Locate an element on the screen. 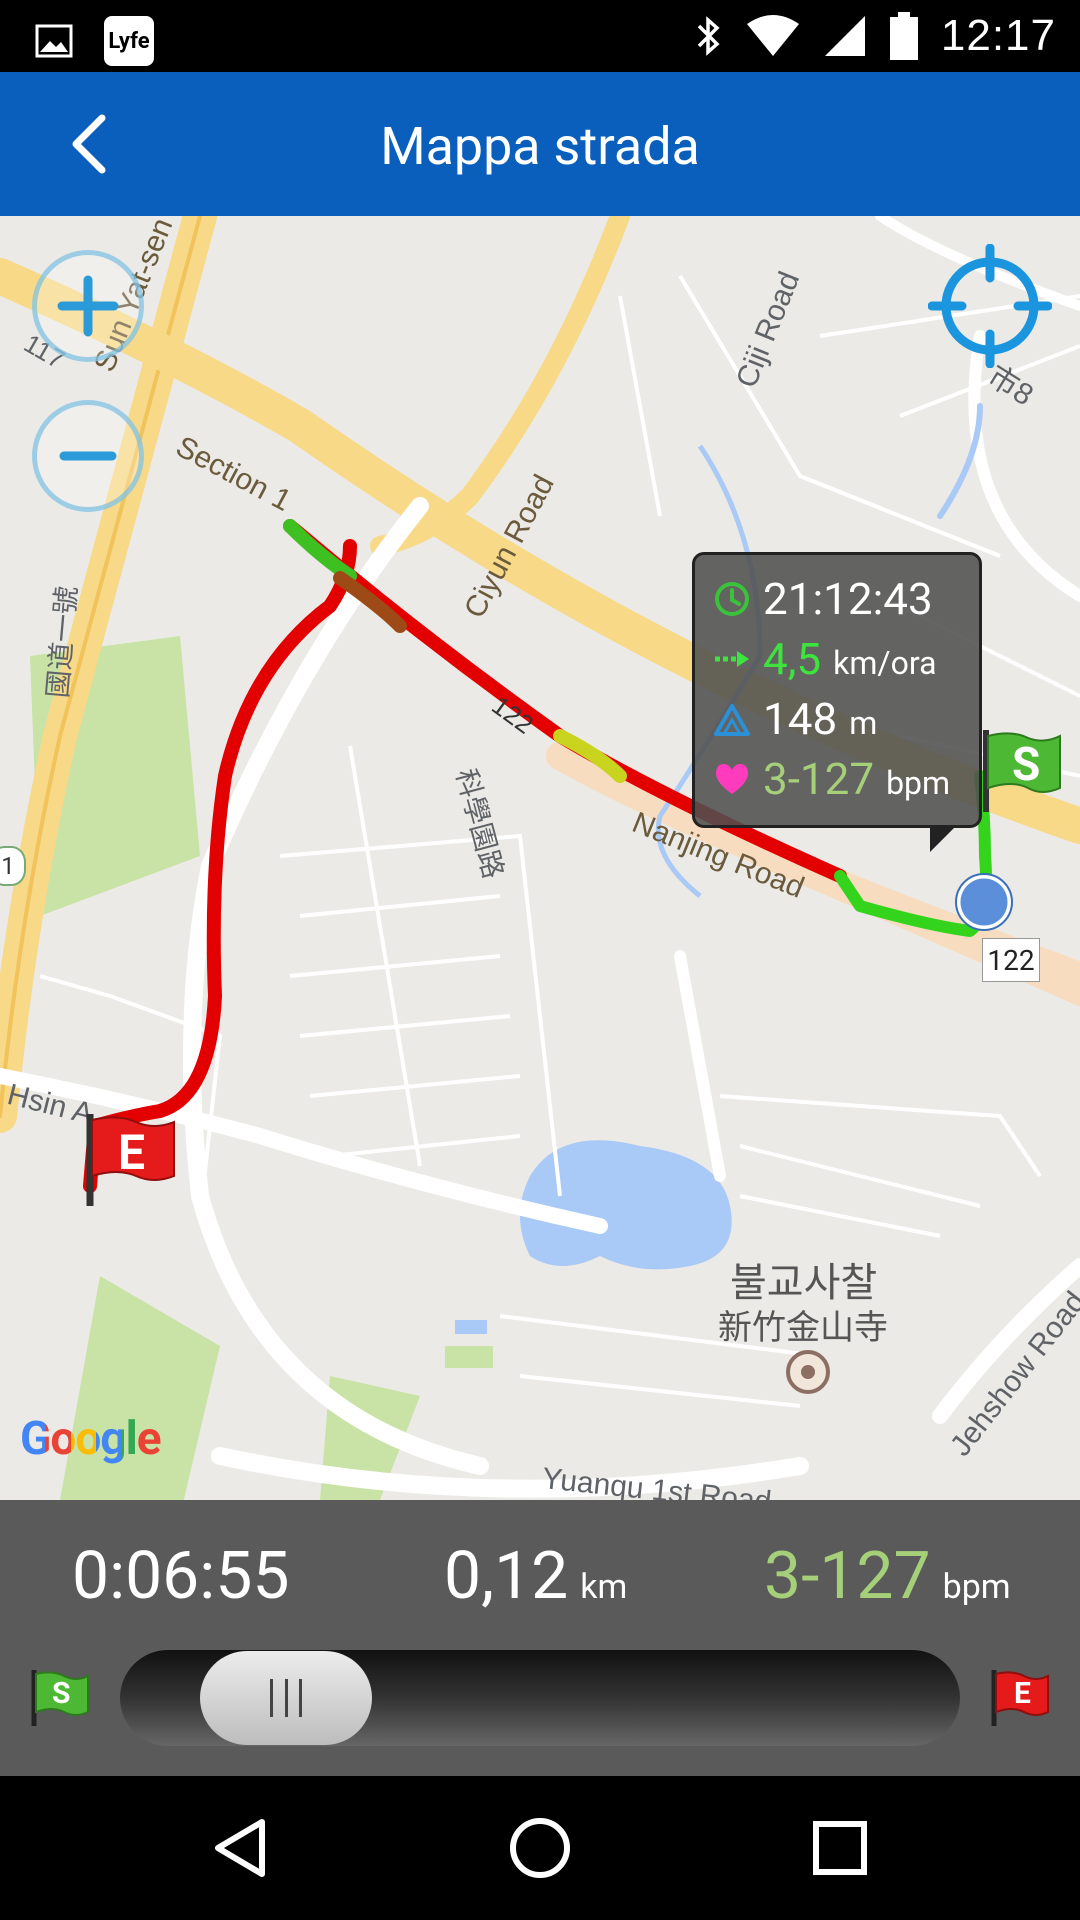  nav-recents-icon is located at coordinates (840, 1848).